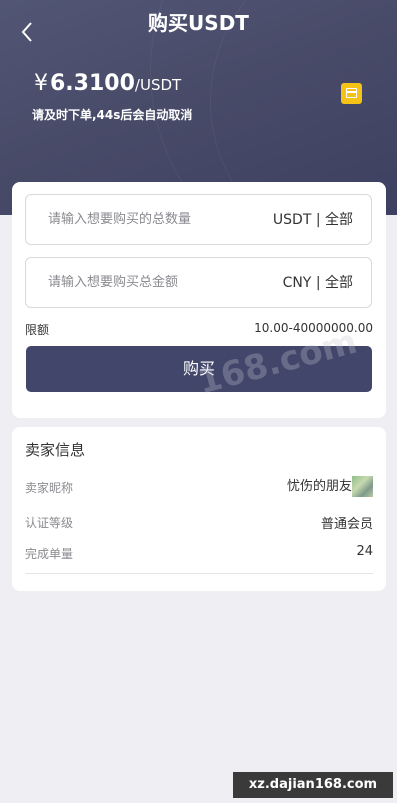  What do you see at coordinates (49, 523) in the screenshot?
I see `level-label: 认证等级` at bounding box center [49, 523].